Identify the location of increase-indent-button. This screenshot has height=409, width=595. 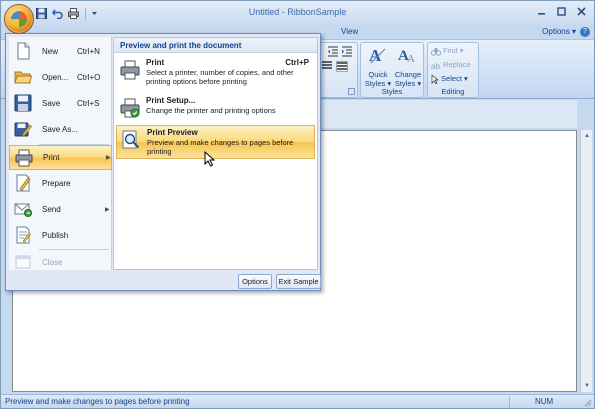
(347, 51).